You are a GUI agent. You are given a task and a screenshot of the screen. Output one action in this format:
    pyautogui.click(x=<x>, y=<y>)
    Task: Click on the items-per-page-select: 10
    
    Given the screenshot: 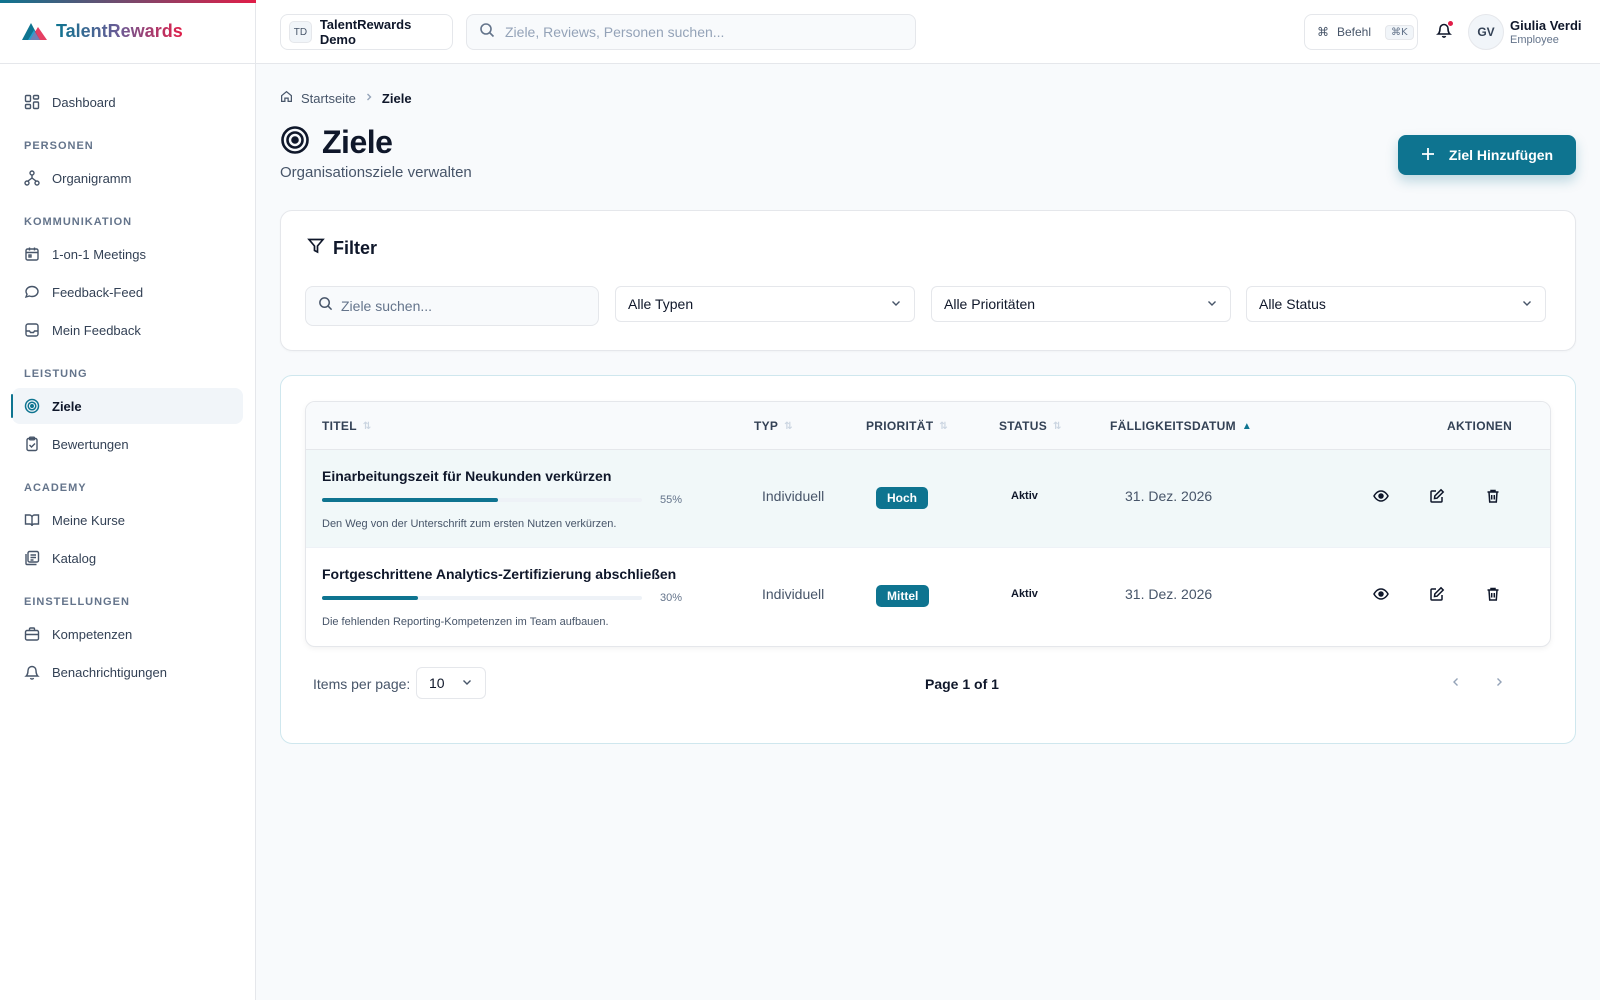 What is the action you would take?
    pyautogui.click(x=451, y=683)
    